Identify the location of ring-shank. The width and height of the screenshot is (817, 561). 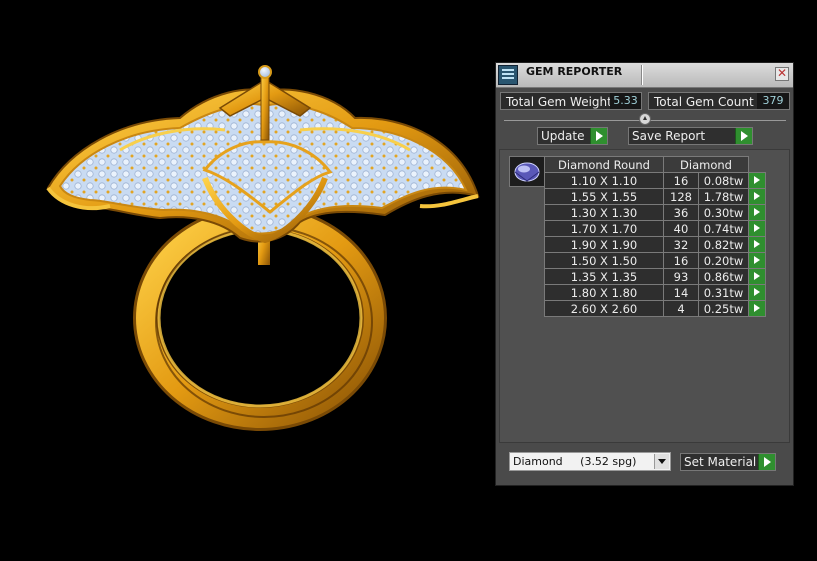
(260, 318).